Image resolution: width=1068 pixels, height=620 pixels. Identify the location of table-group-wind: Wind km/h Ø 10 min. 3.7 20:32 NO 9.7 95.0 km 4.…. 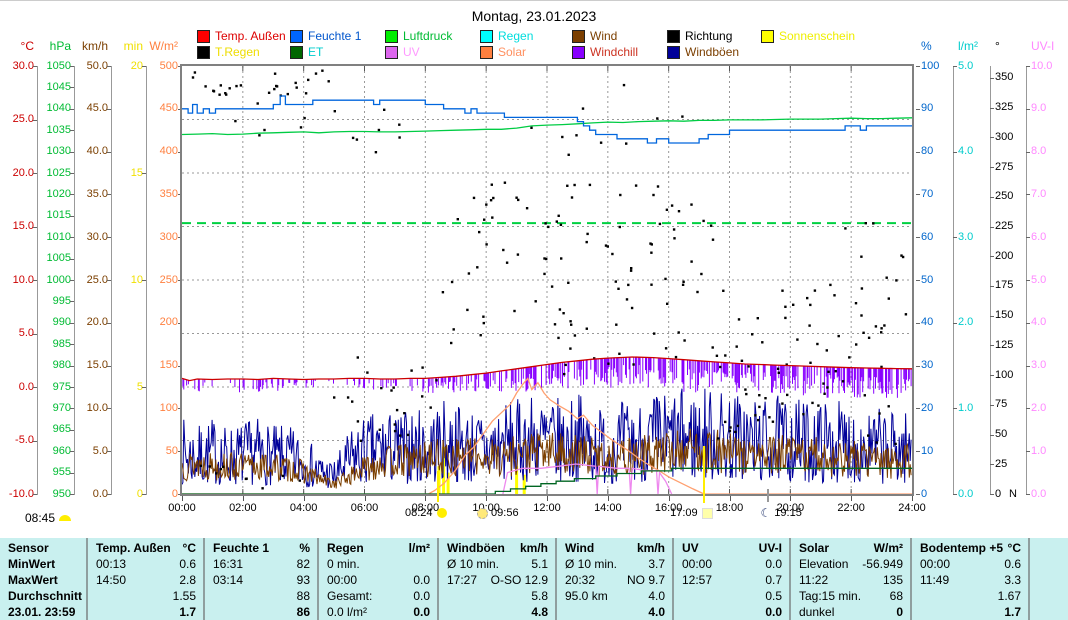
(615, 579).